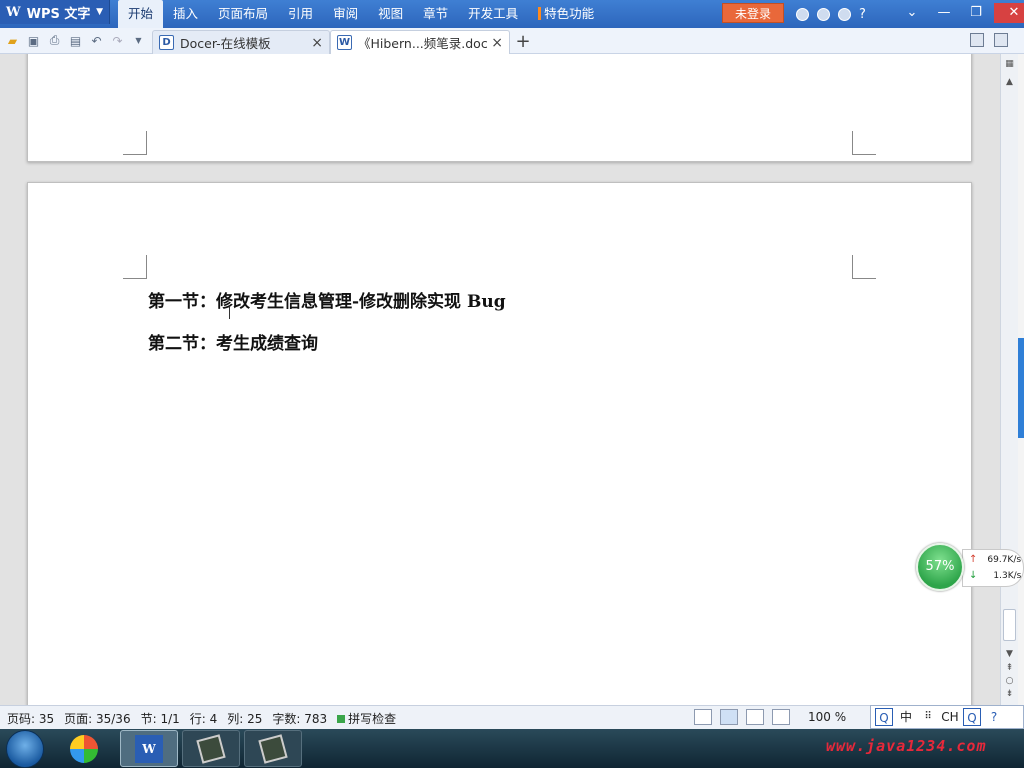 This screenshot has width=1024, height=768. Describe the element at coordinates (884, 717) in the screenshot. I see `ime-logo-icon: Q` at that location.